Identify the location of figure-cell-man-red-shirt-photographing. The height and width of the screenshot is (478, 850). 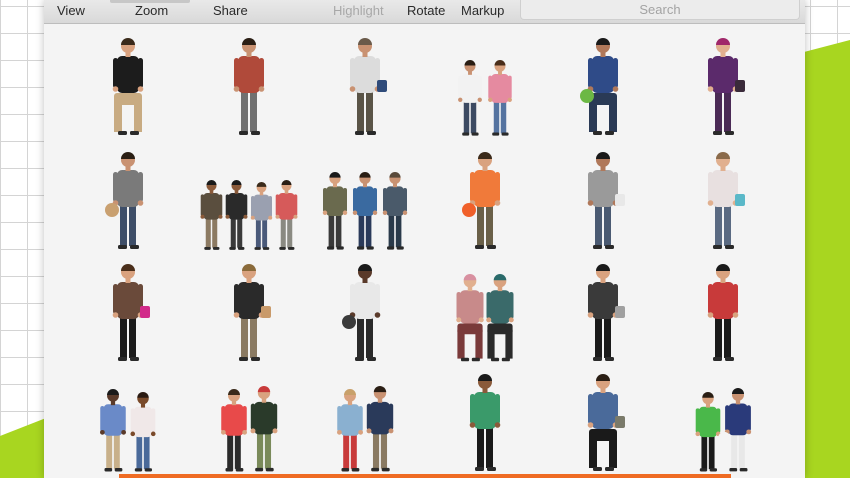
(249, 87).